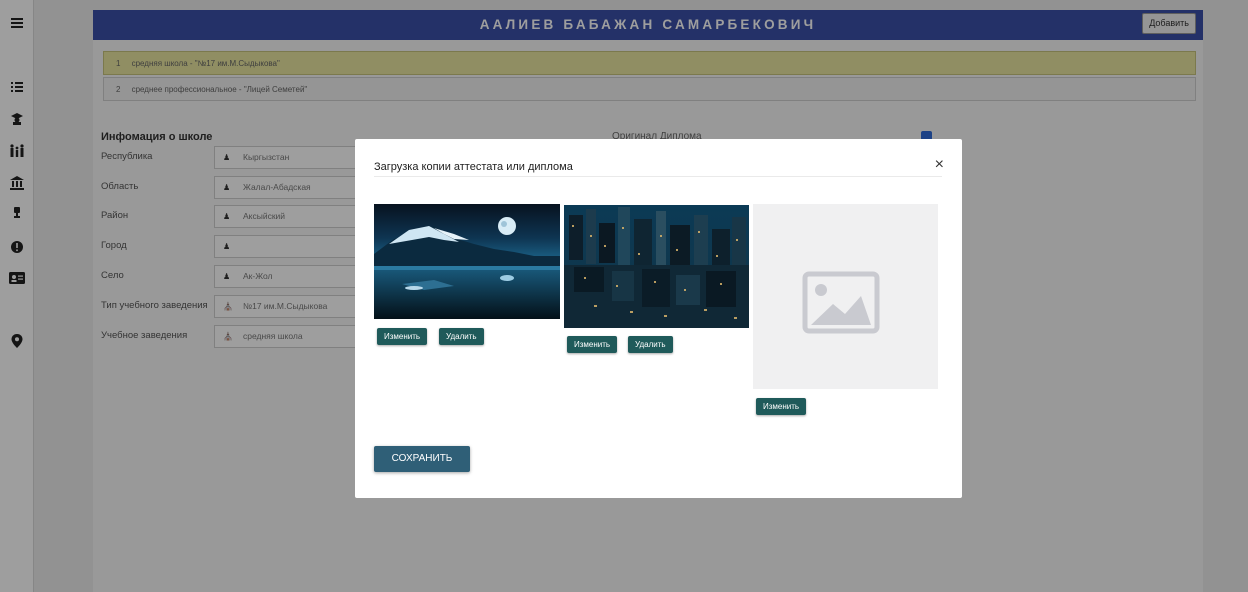  I want to click on image-placeholder-icon, so click(841, 302).